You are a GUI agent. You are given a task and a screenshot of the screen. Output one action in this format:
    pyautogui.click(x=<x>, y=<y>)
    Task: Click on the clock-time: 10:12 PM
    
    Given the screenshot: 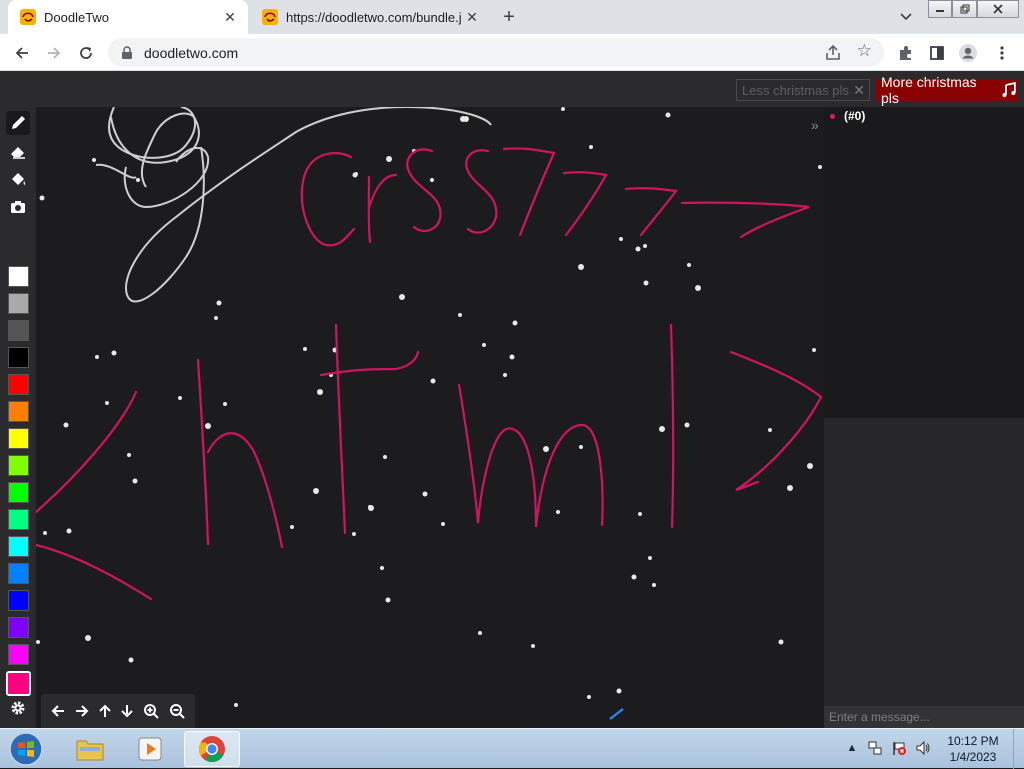 What is the action you would take?
    pyautogui.click(x=973, y=741)
    